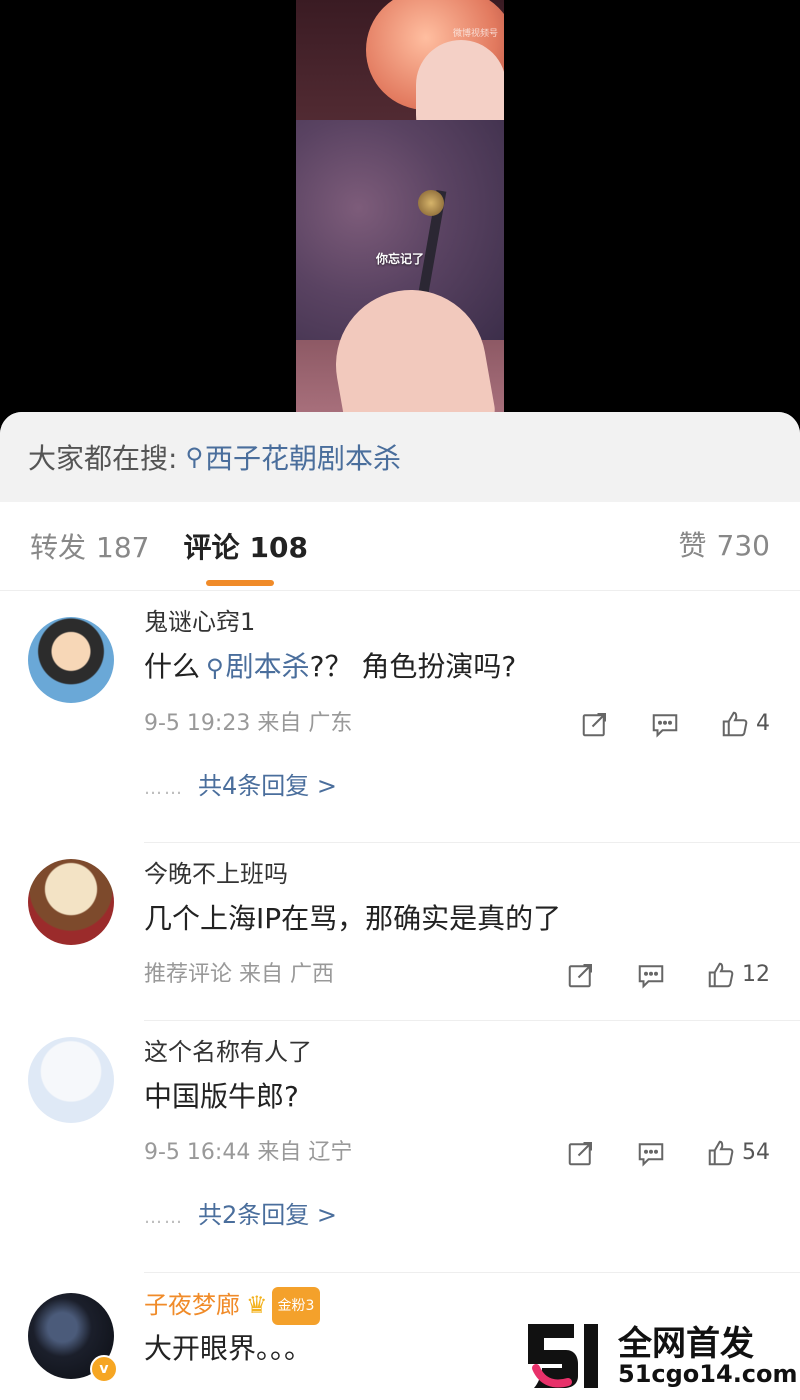 This screenshot has width=800, height=1400. I want to click on comment-text-after: ?？ 角色扮演吗?, so click(413, 666).